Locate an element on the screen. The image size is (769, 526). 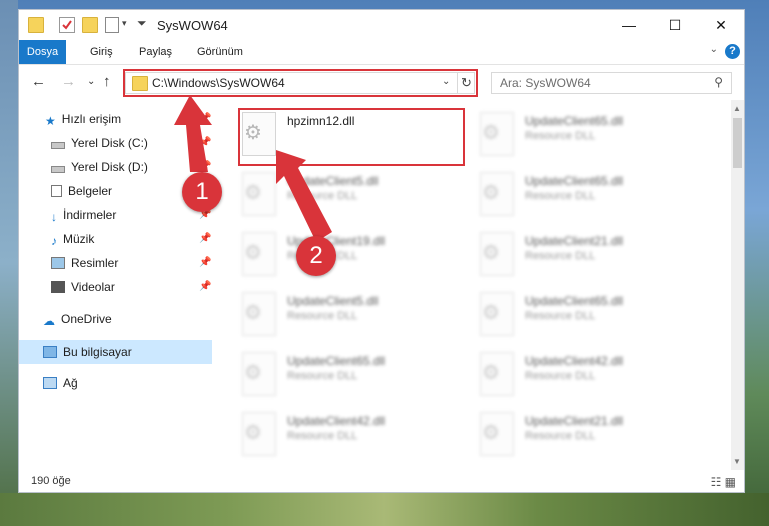
callout-one: 1 is located at coordinates (202, 192).